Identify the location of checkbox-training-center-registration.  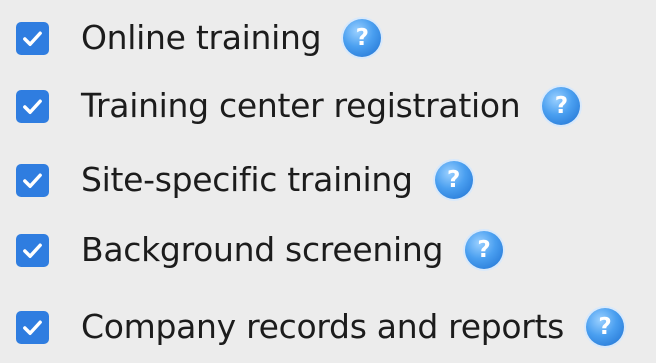
(32, 106).